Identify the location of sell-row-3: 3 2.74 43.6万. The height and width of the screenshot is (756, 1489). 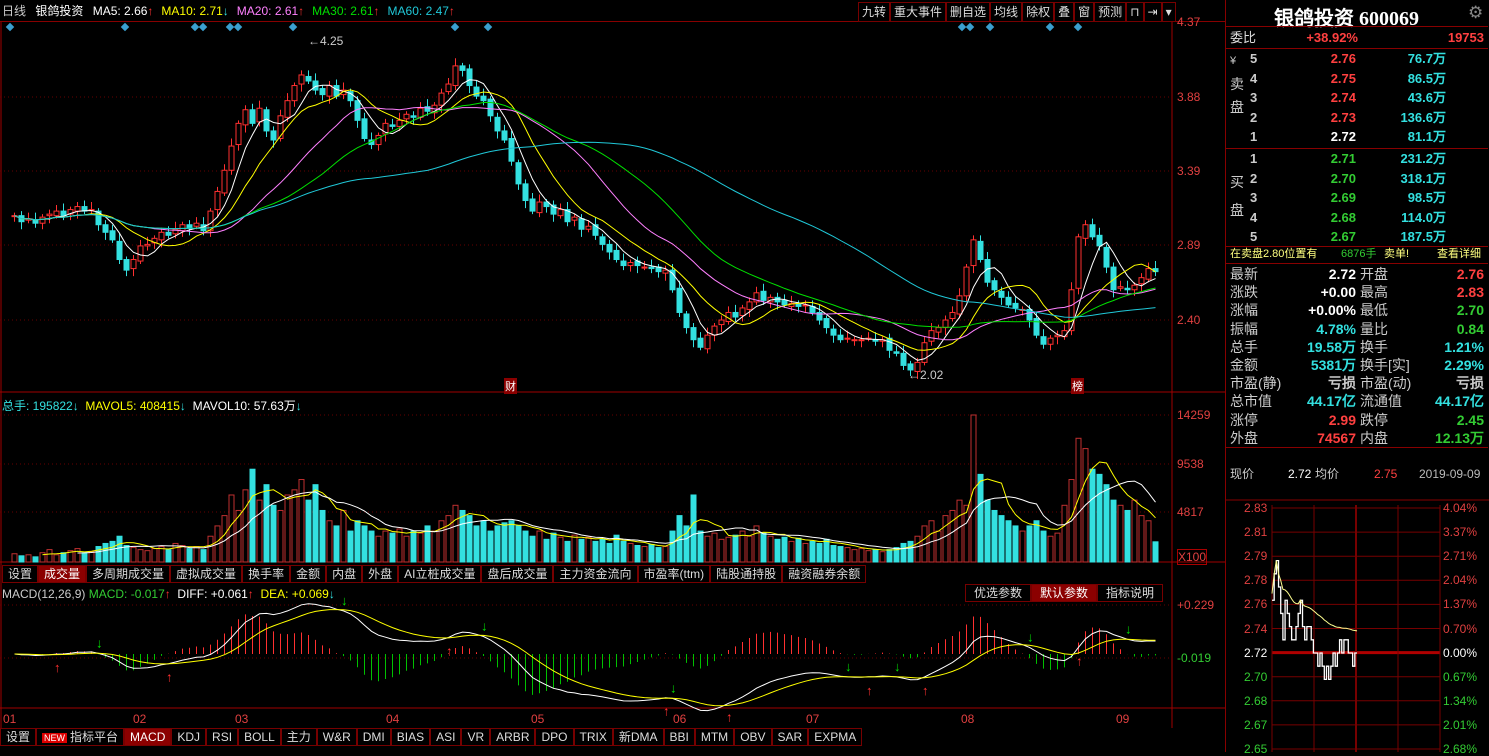
(1357, 98).